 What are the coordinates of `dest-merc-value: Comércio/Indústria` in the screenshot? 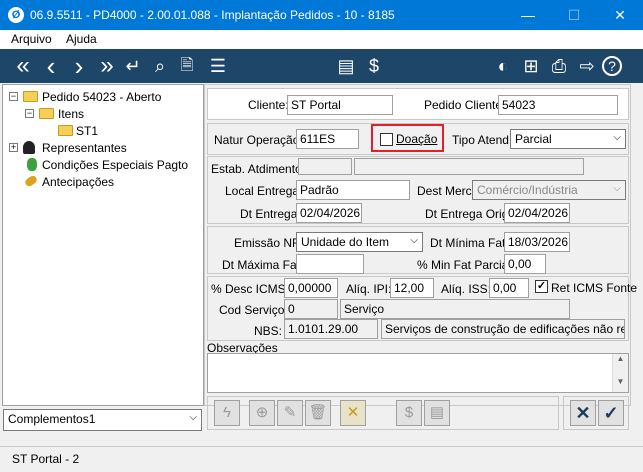 It's located at (527, 190).